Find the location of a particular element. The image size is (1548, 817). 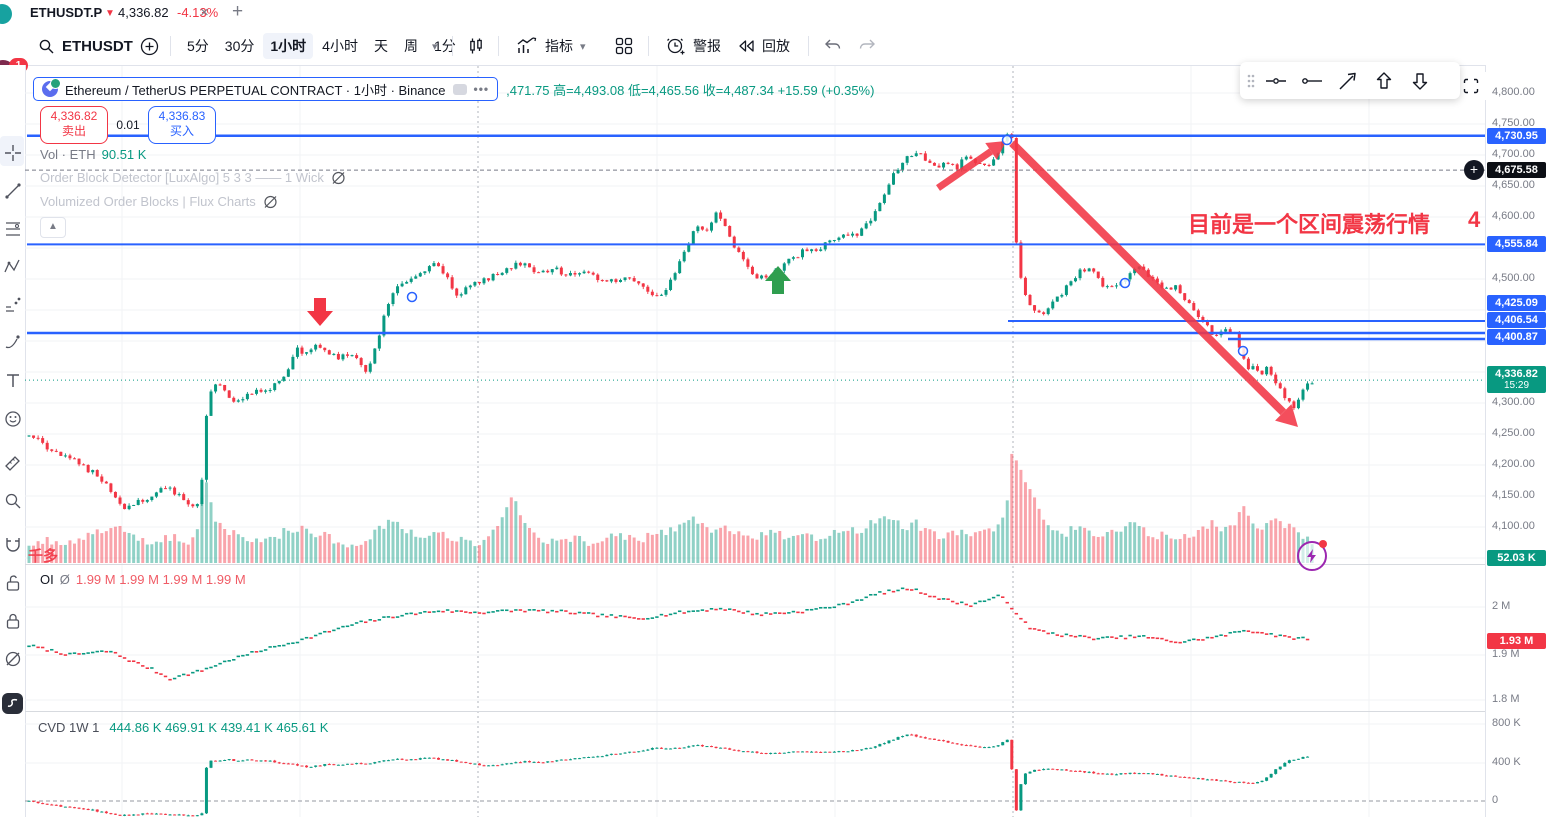

annotation-text-clipped: 4 is located at coordinates (1474, 220).